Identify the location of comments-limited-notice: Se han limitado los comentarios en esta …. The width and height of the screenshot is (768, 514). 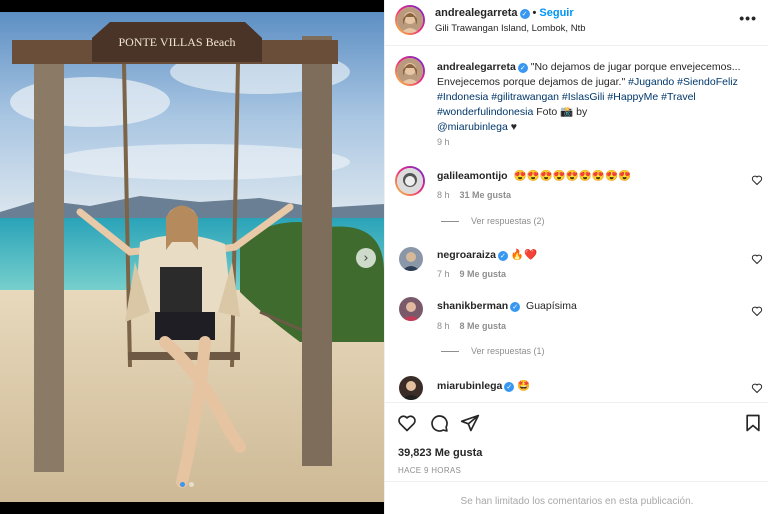
(576, 497).